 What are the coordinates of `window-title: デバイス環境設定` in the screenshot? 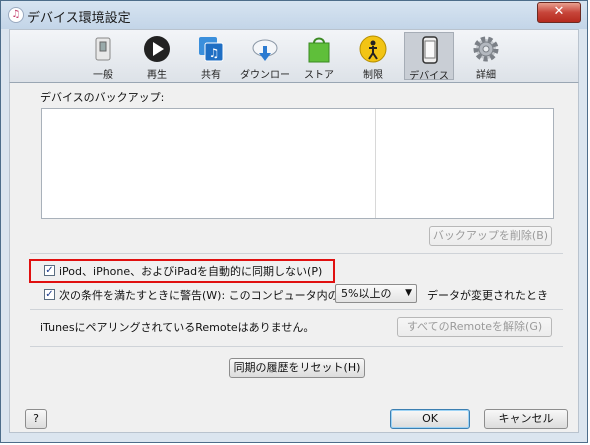 It's located at (79, 18).